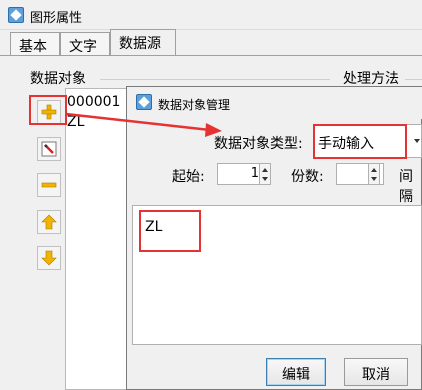 This screenshot has width=422, height=390. I want to click on annotation-arrow, so click(143, 124).